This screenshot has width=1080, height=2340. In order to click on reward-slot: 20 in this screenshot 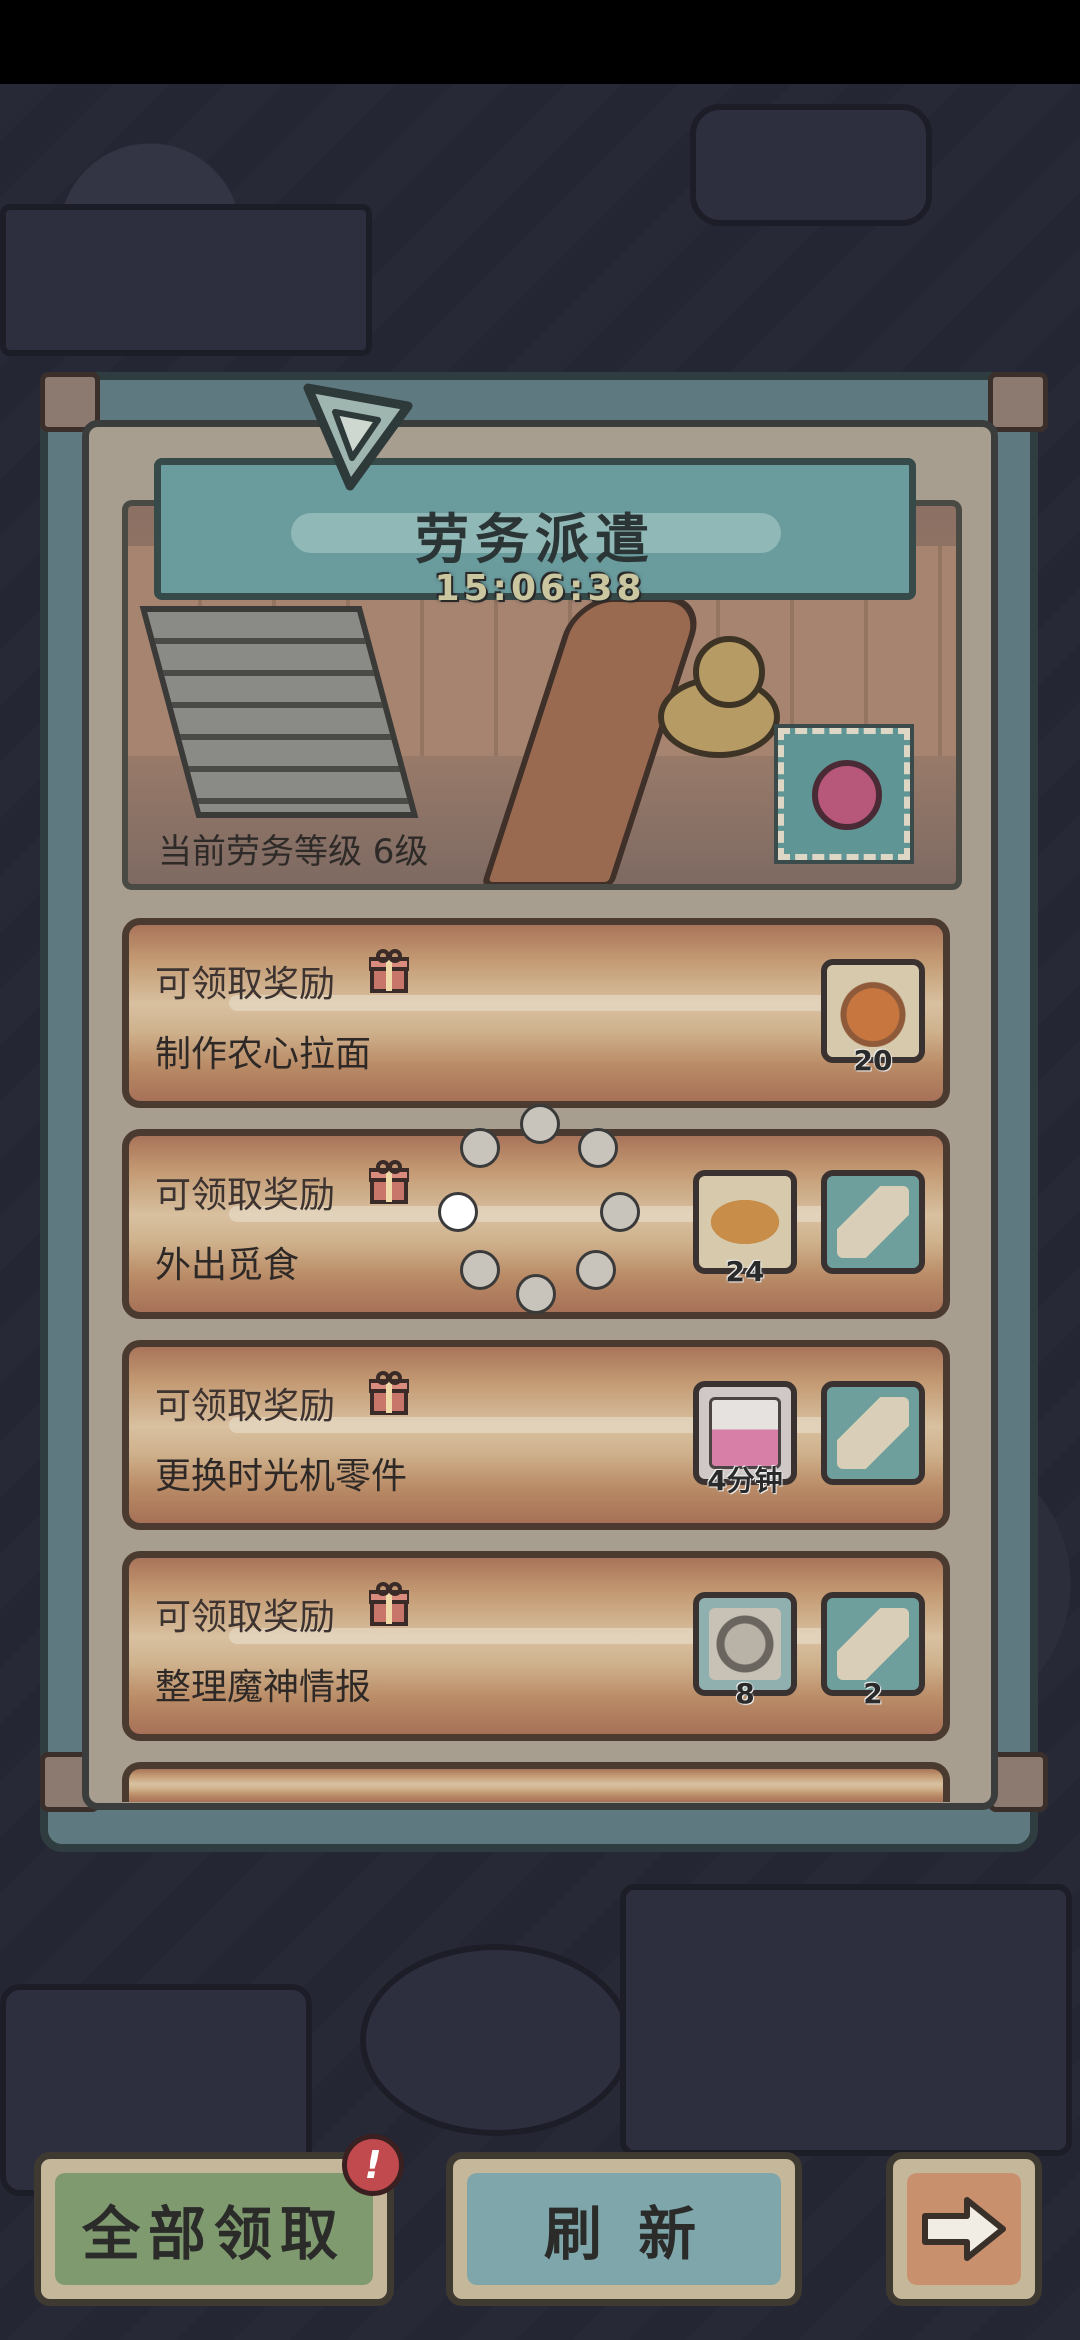, I will do `click(873, 1018)`.